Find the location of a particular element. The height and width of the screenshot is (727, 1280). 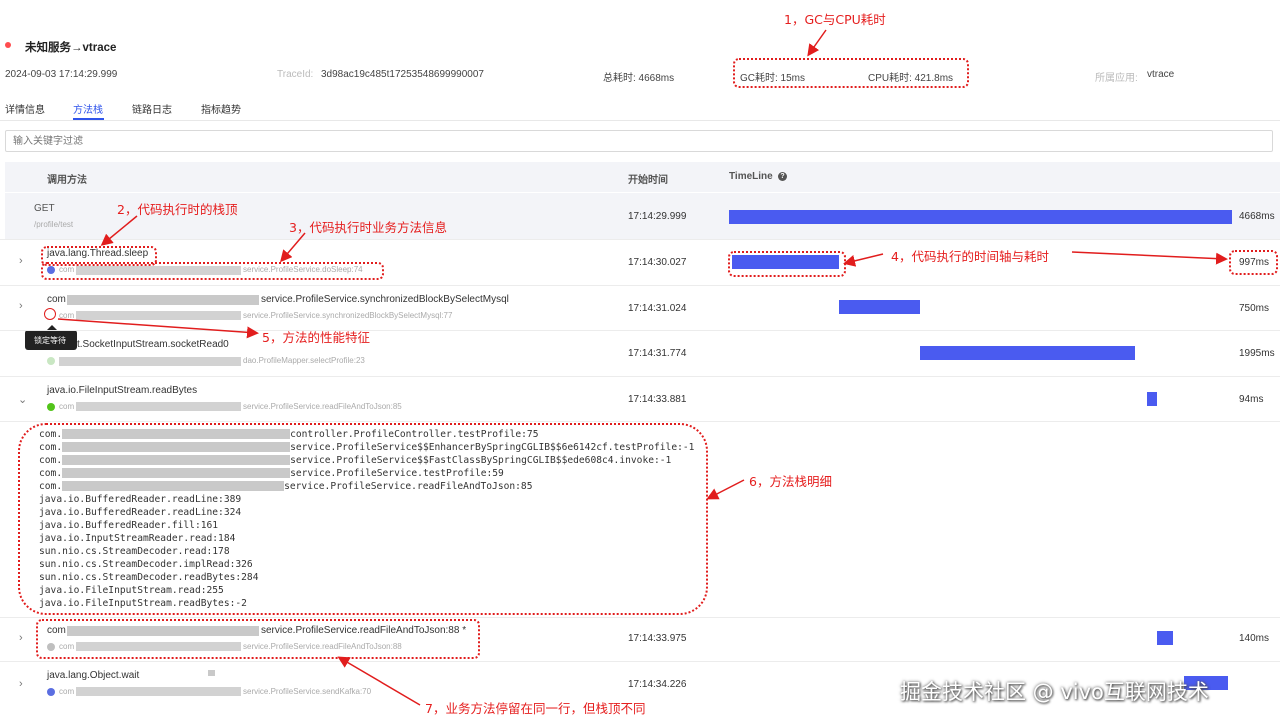

row-5-start: 17:14:33.975 is located at coordinates (657, 638).